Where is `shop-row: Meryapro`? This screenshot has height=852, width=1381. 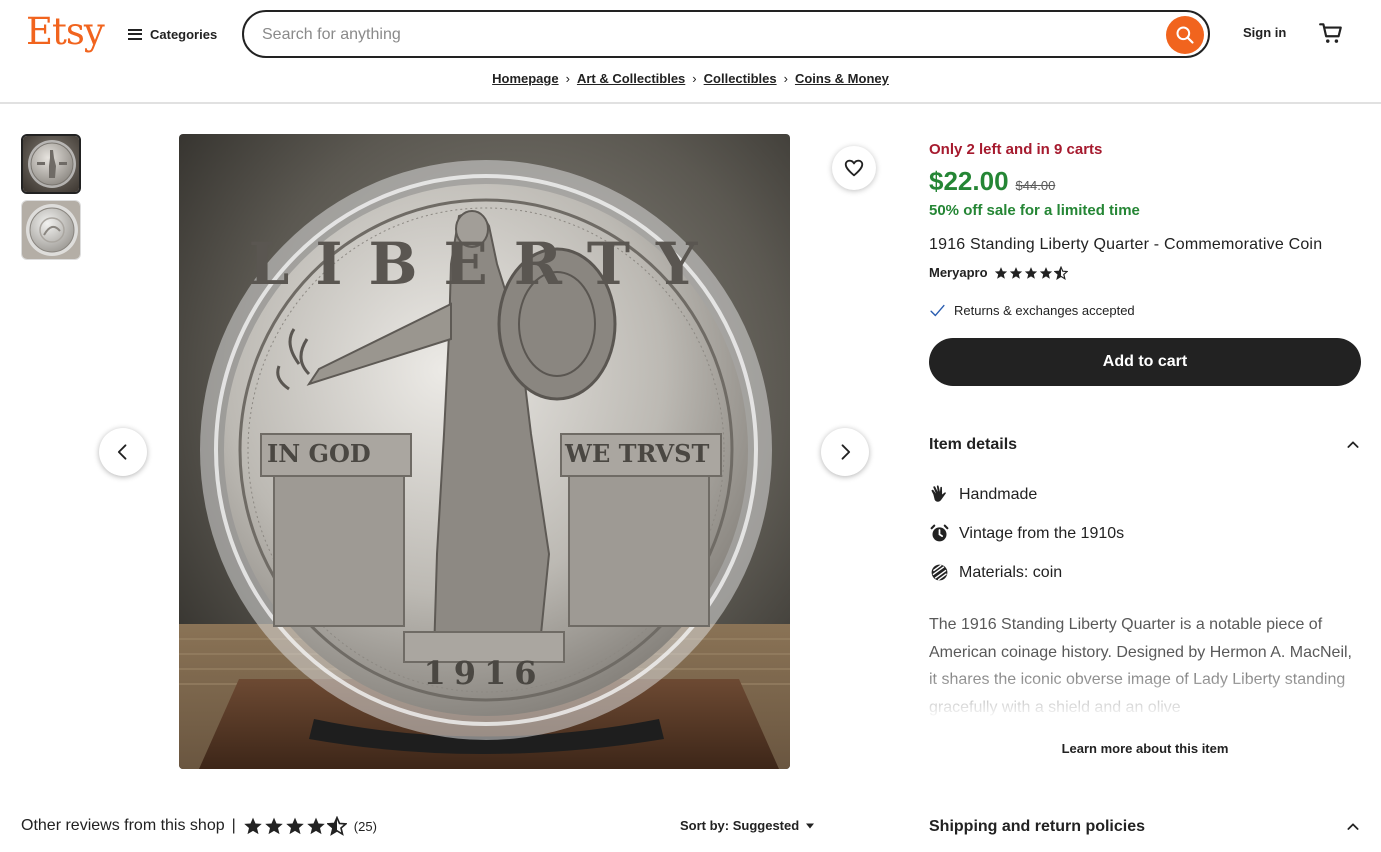 shop-row: Meryapro is located at coordinates (998, 272).